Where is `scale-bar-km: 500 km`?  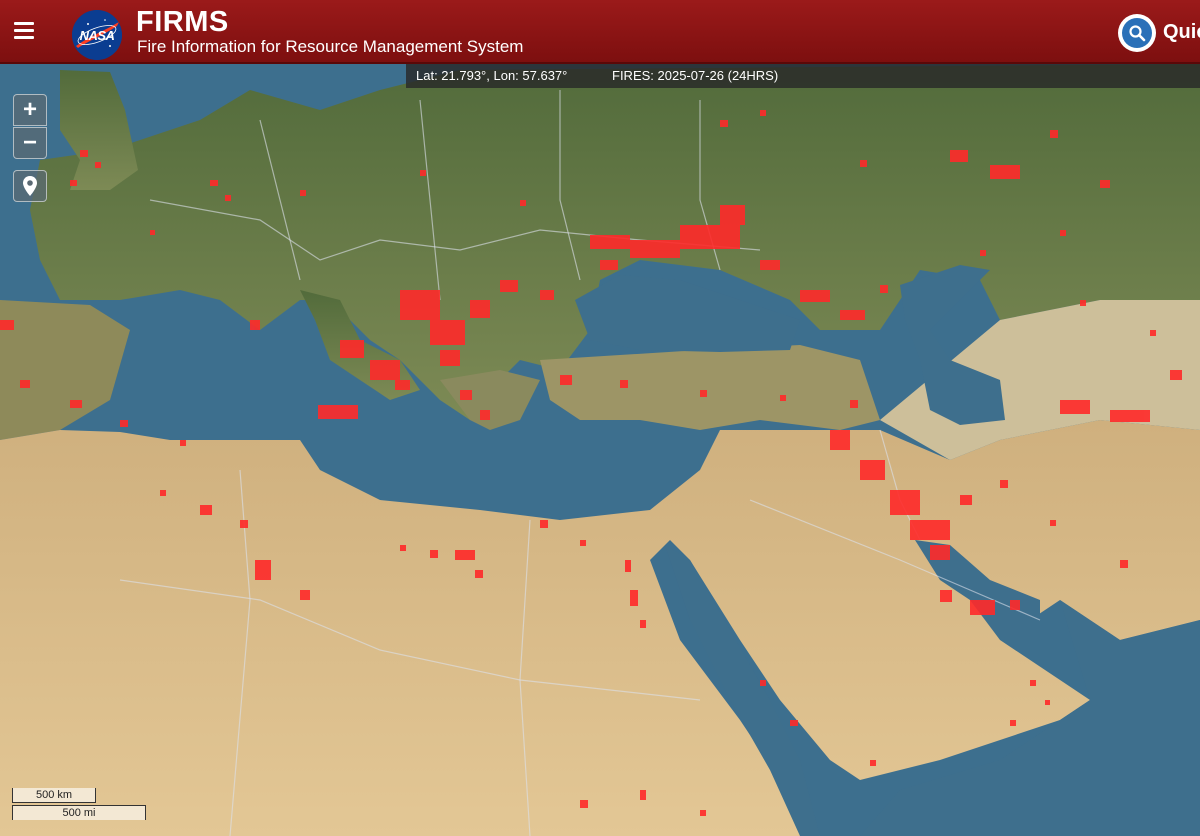 scale-bar-km: 500 km is located at coordinates (54, 795).